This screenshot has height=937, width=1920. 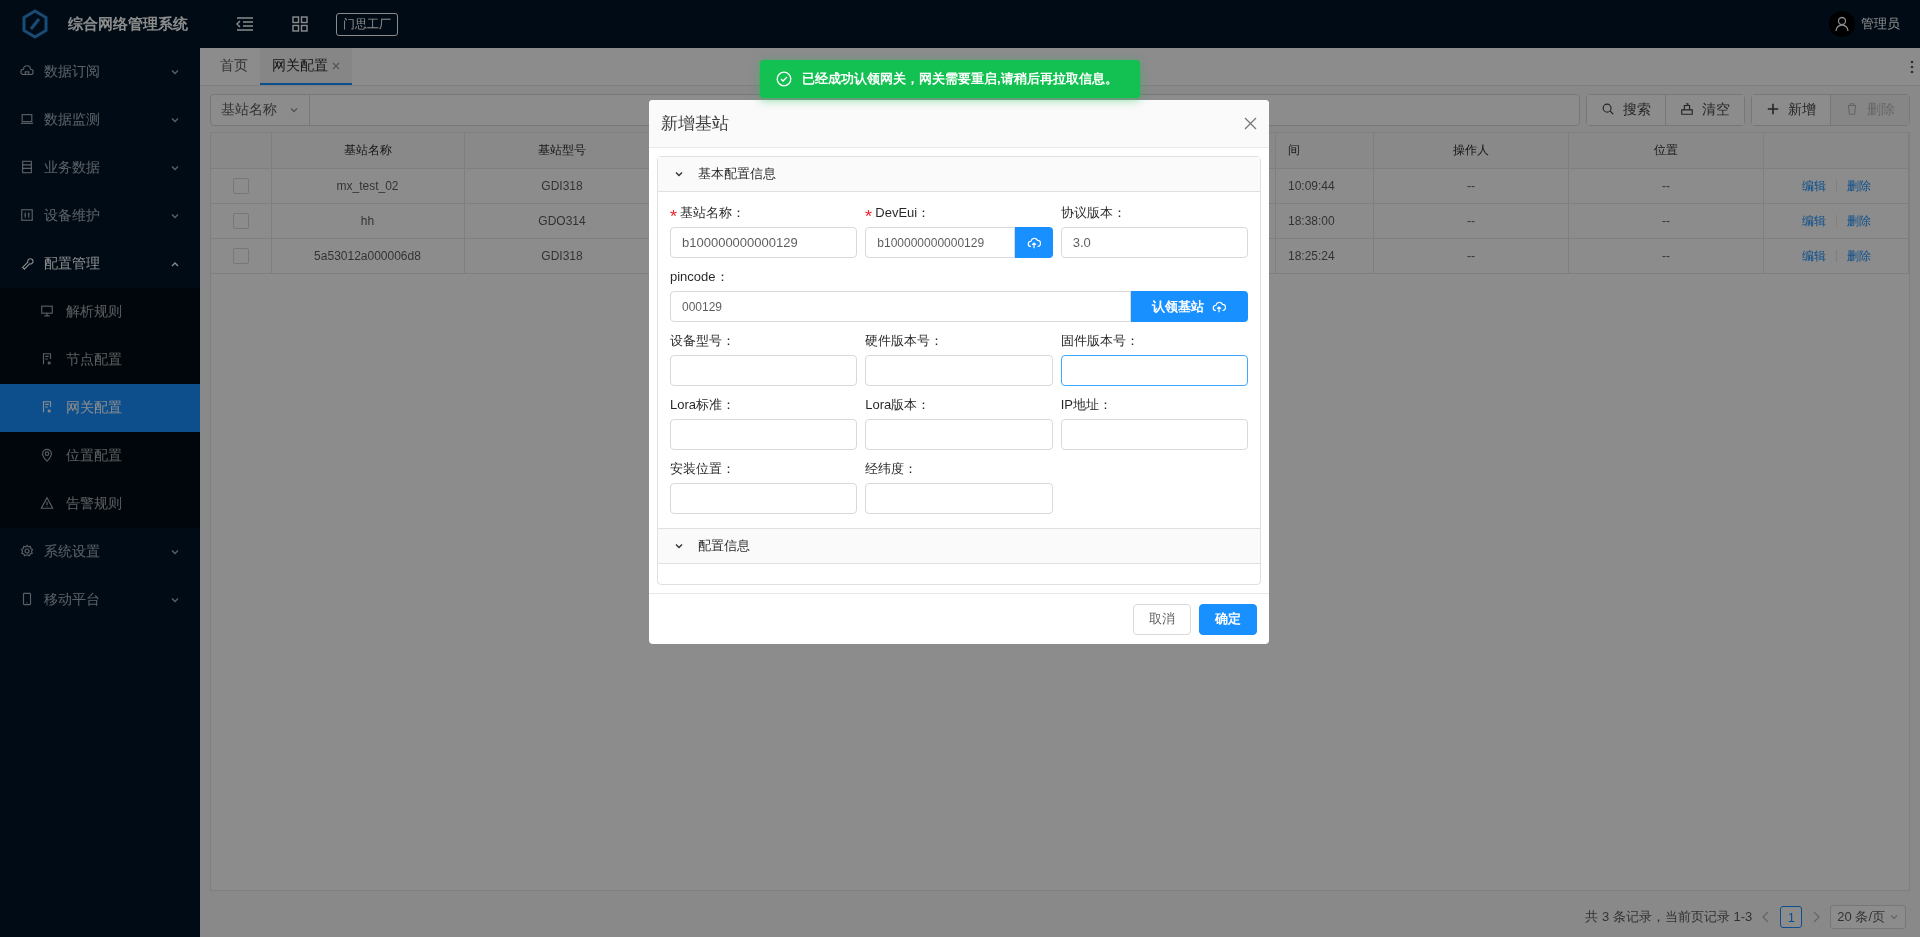 What do you see at coordinates (1880, 24) in the screenshot?
I see `user-name: 管理员` at bounding box center [1880, 24].